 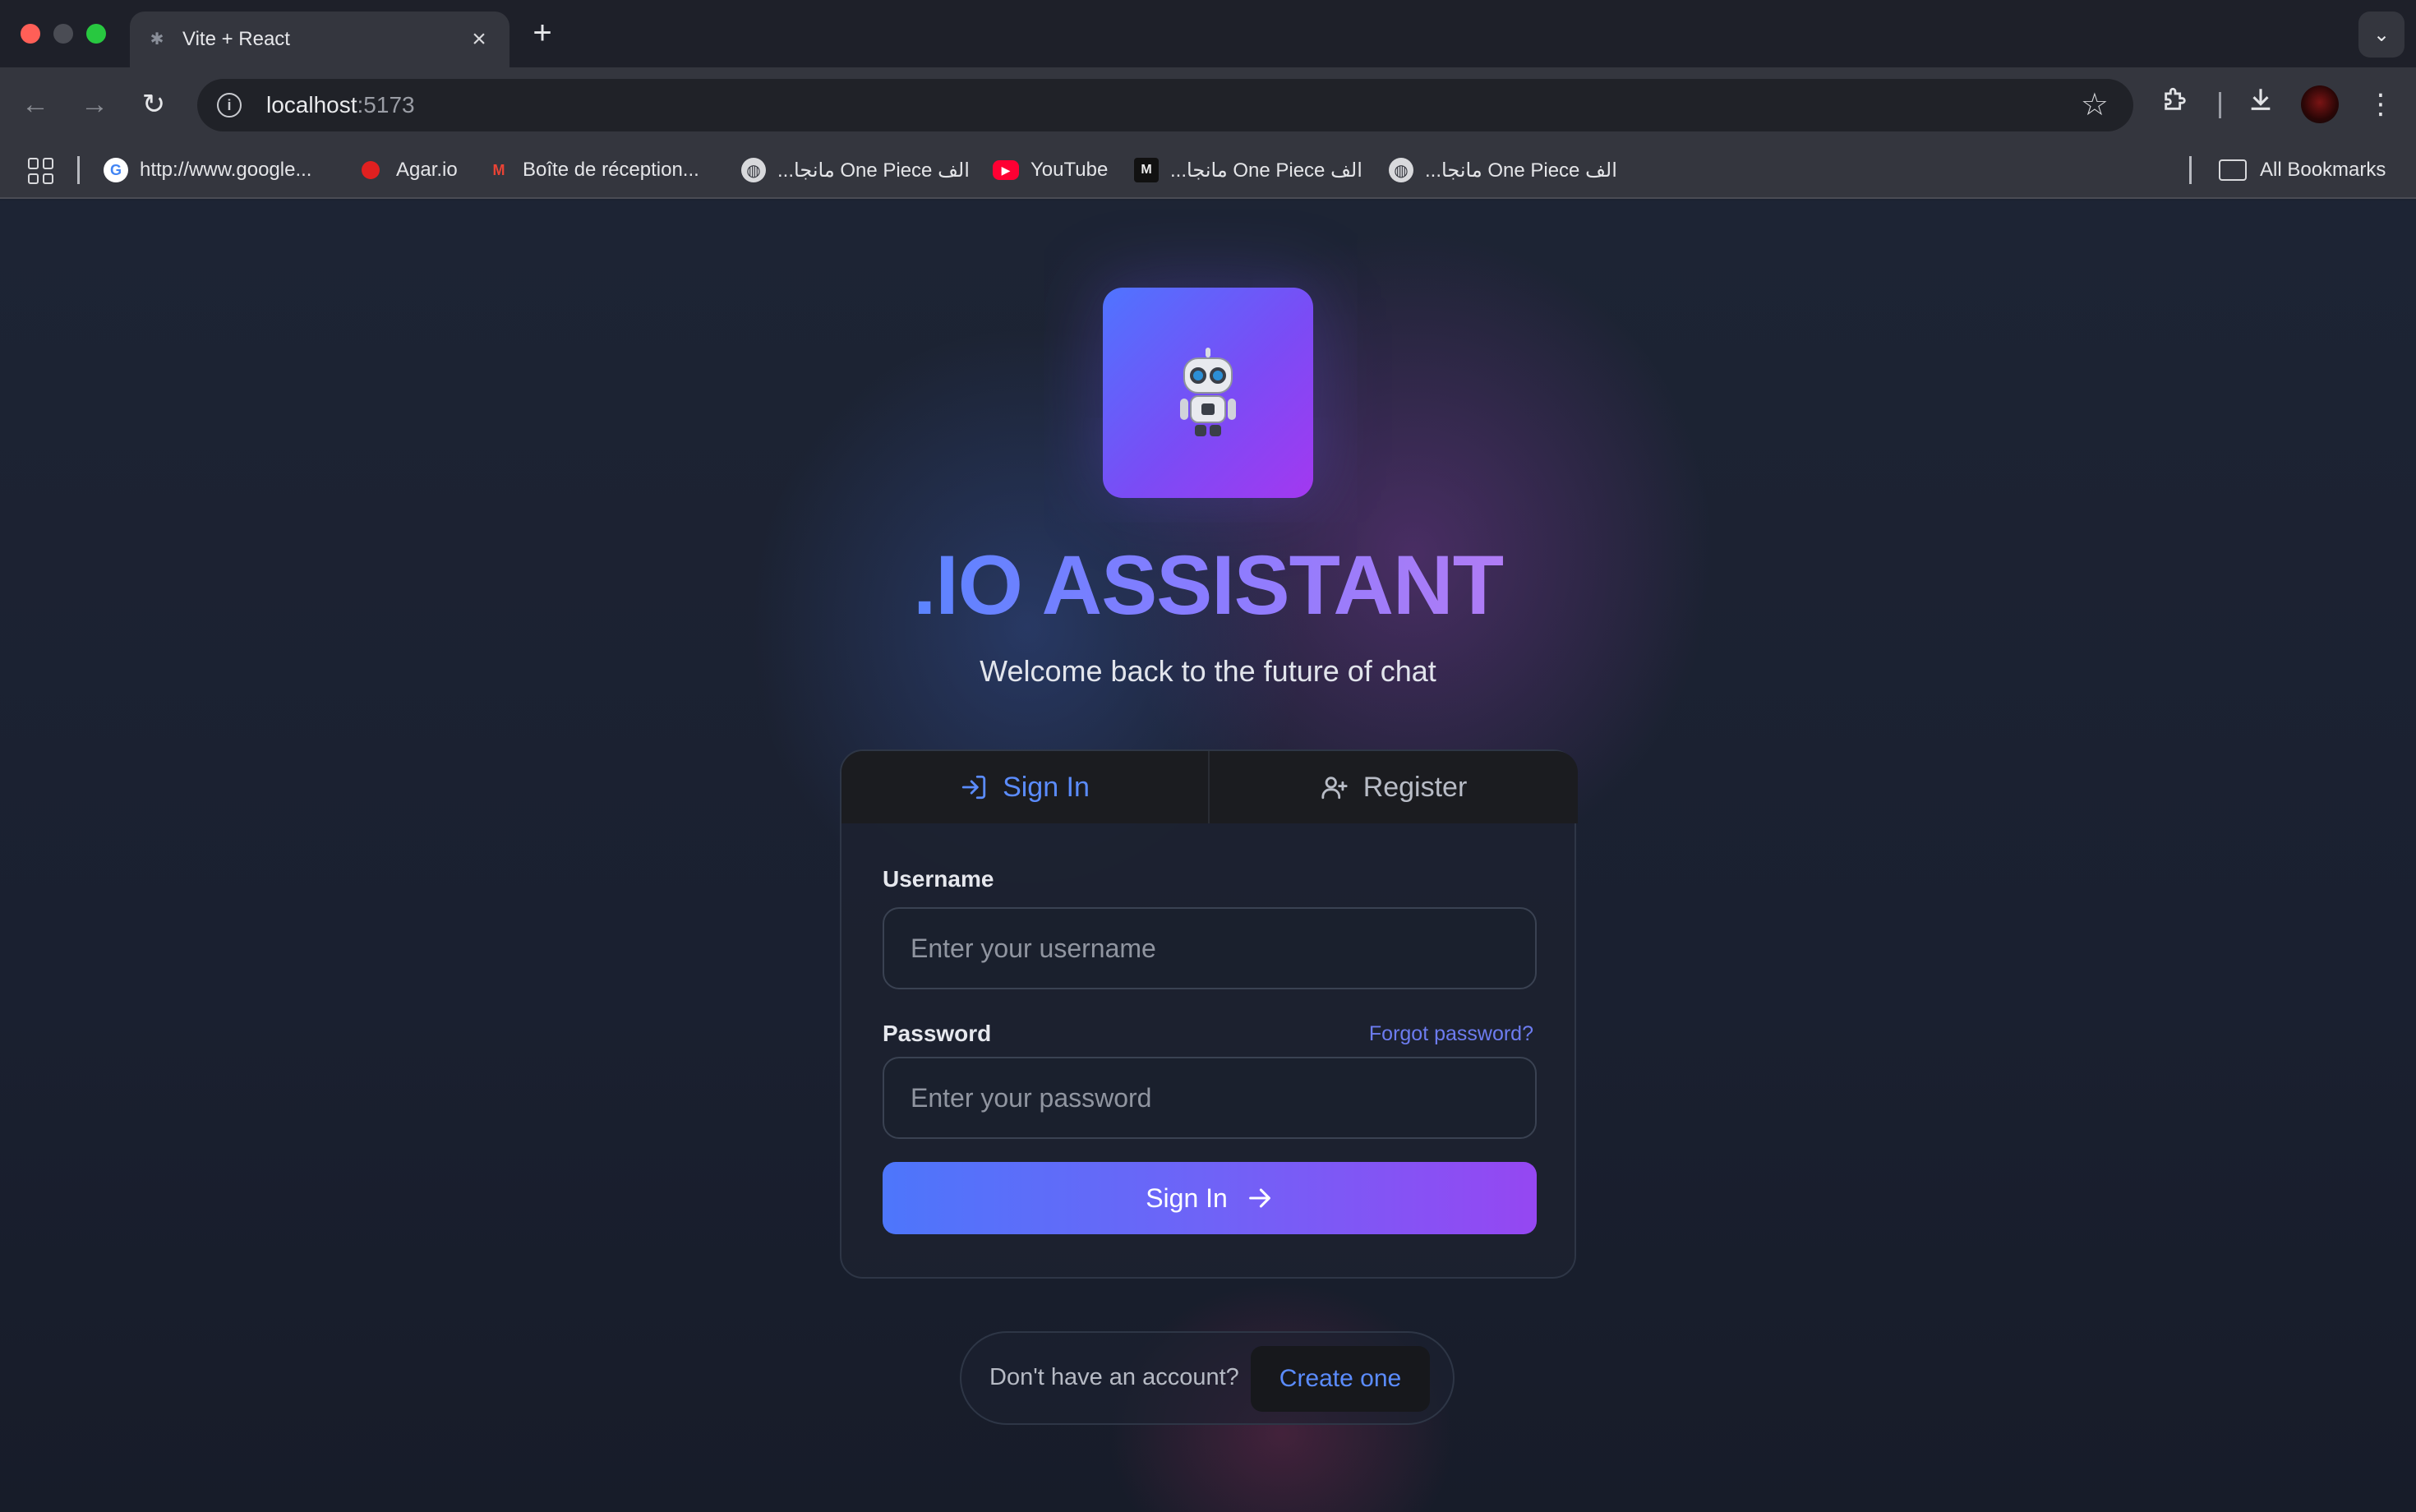 I want to click on create-account-prompt: Don't have an account? Create one, so click(x=1207, y=1378).